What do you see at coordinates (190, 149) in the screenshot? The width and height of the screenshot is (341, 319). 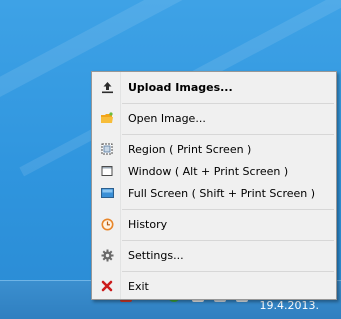 I see `menu-item-label: Region ( Print Screen )` at bounding box center [190, 149].